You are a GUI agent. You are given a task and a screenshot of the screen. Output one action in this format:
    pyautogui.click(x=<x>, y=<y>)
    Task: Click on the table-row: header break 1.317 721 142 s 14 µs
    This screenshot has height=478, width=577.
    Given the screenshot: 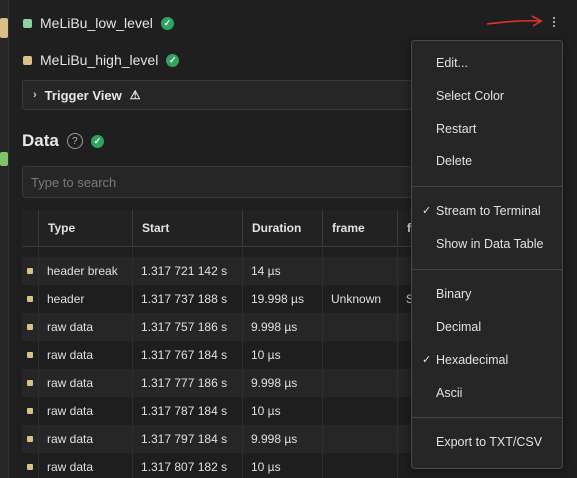 What is the action you would take?
    pyautogui.click(x=222, y=271)
    